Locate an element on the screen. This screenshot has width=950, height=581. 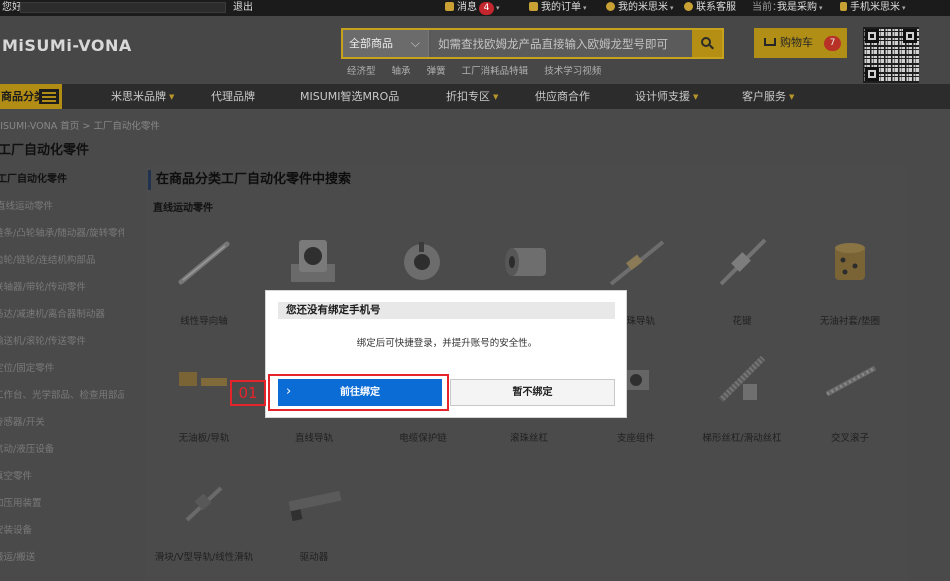
sidebar-item: 安装设备 is located at coordinates (62, 529).